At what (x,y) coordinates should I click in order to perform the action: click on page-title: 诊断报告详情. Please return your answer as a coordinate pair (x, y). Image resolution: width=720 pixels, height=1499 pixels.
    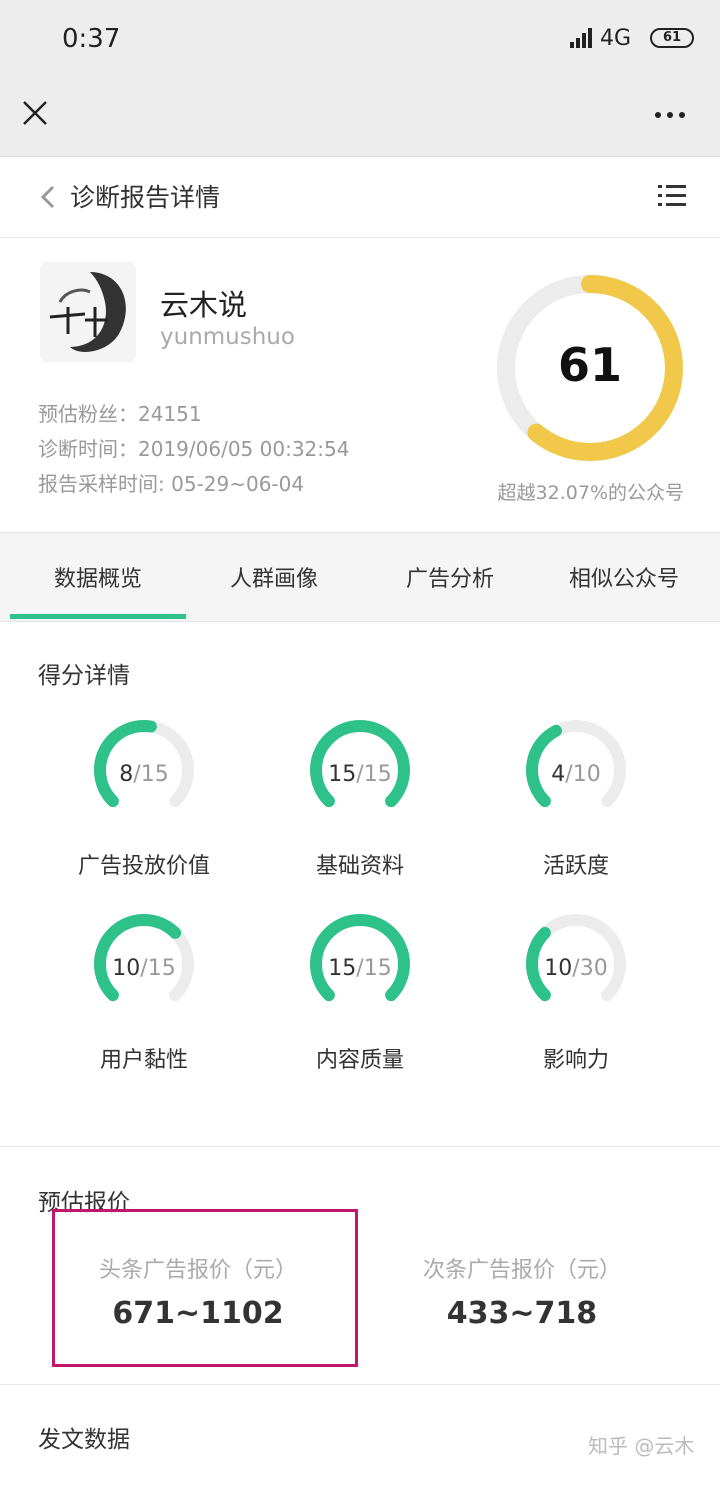
    Looking at the image, I should click on (145, 197).